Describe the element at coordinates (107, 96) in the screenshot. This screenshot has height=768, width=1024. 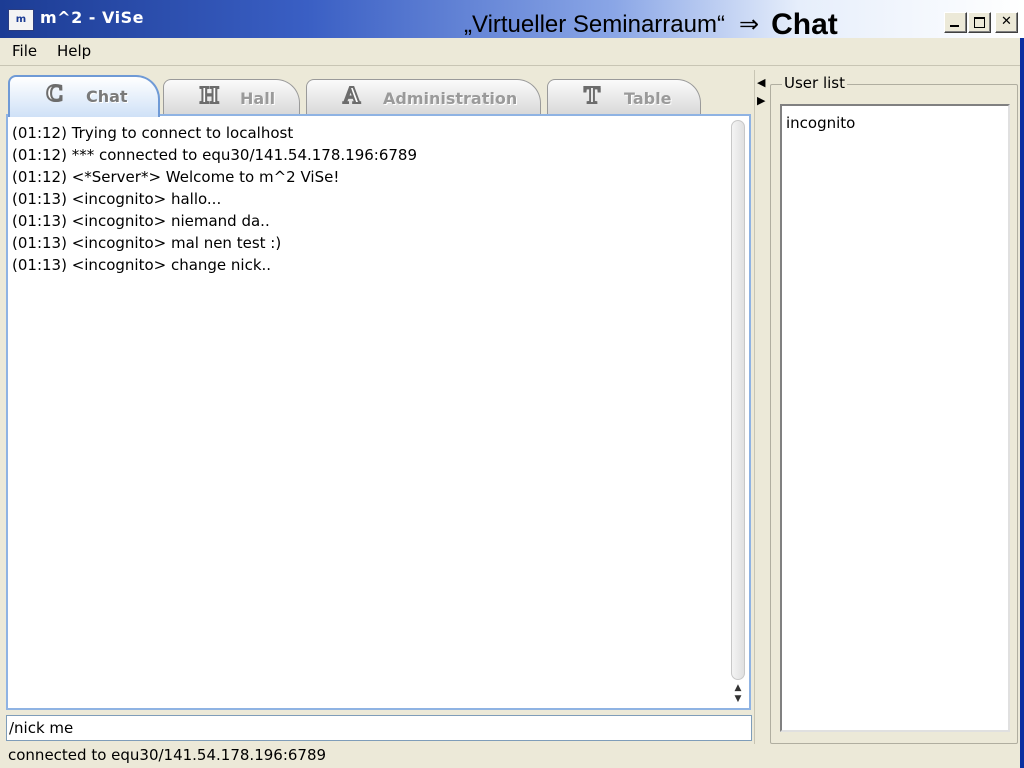
I see `tab-label: Chat` at that location.